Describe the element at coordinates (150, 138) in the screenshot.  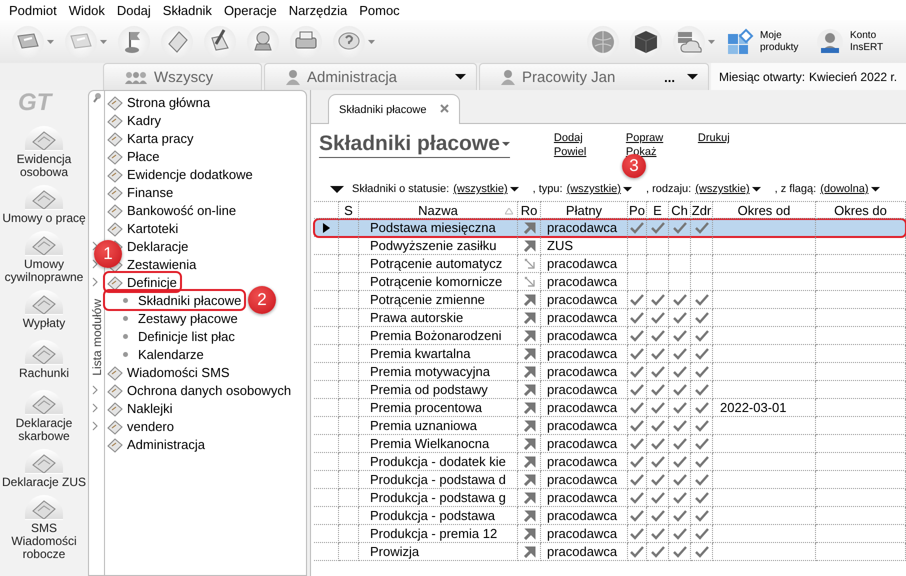
I see `tree-item: Karta pracy` at that location.